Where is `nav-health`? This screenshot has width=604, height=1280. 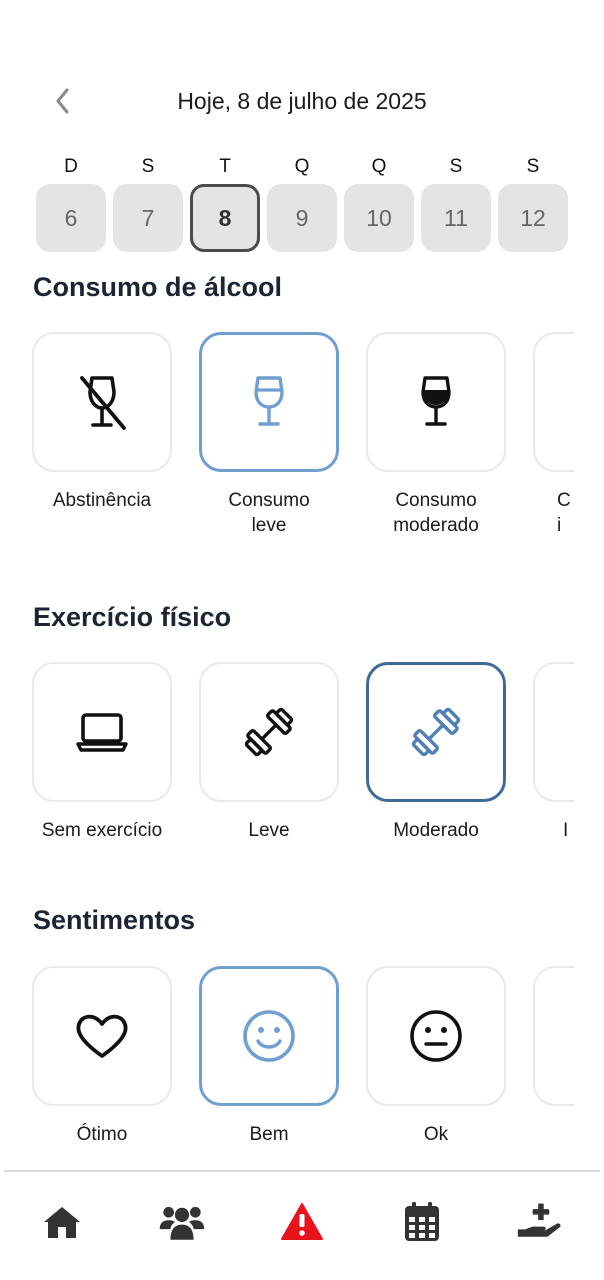
nav-health is located at coordinates (540, 1222).